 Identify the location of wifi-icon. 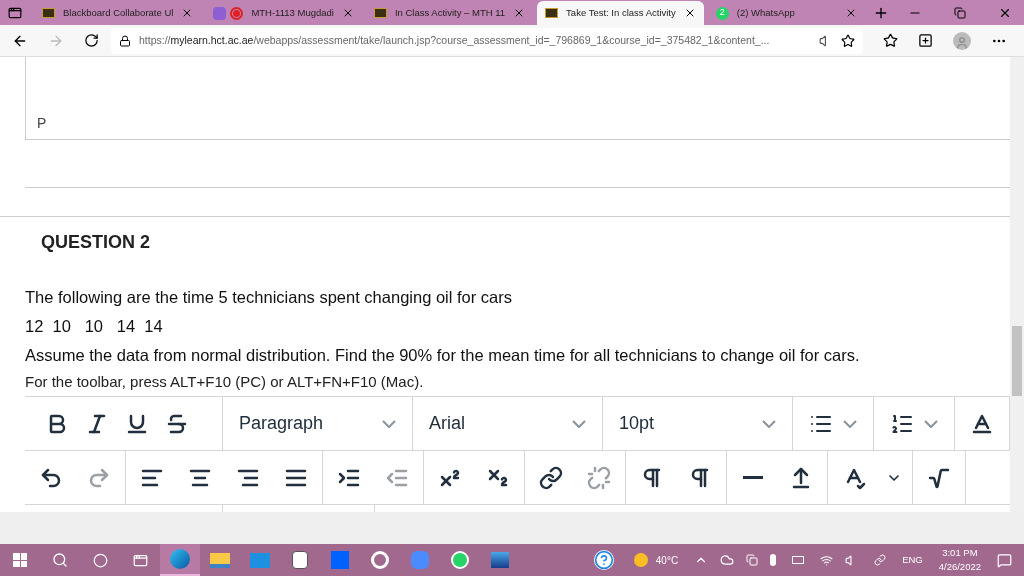
(827, 560).